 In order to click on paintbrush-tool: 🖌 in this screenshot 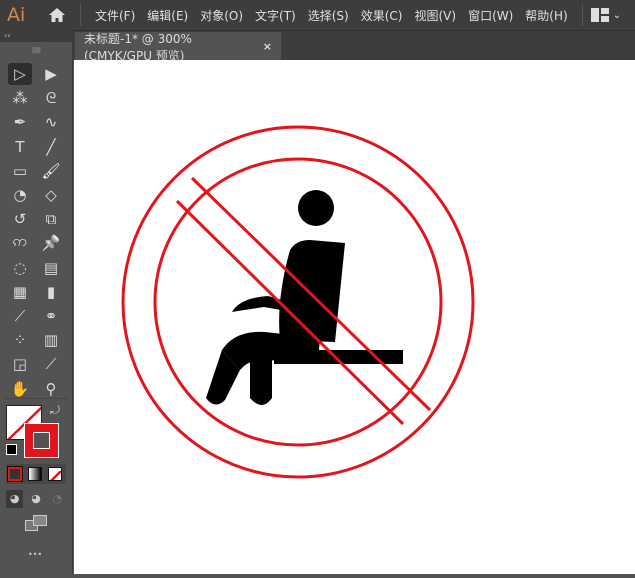, I will do `click(51, 171)`.